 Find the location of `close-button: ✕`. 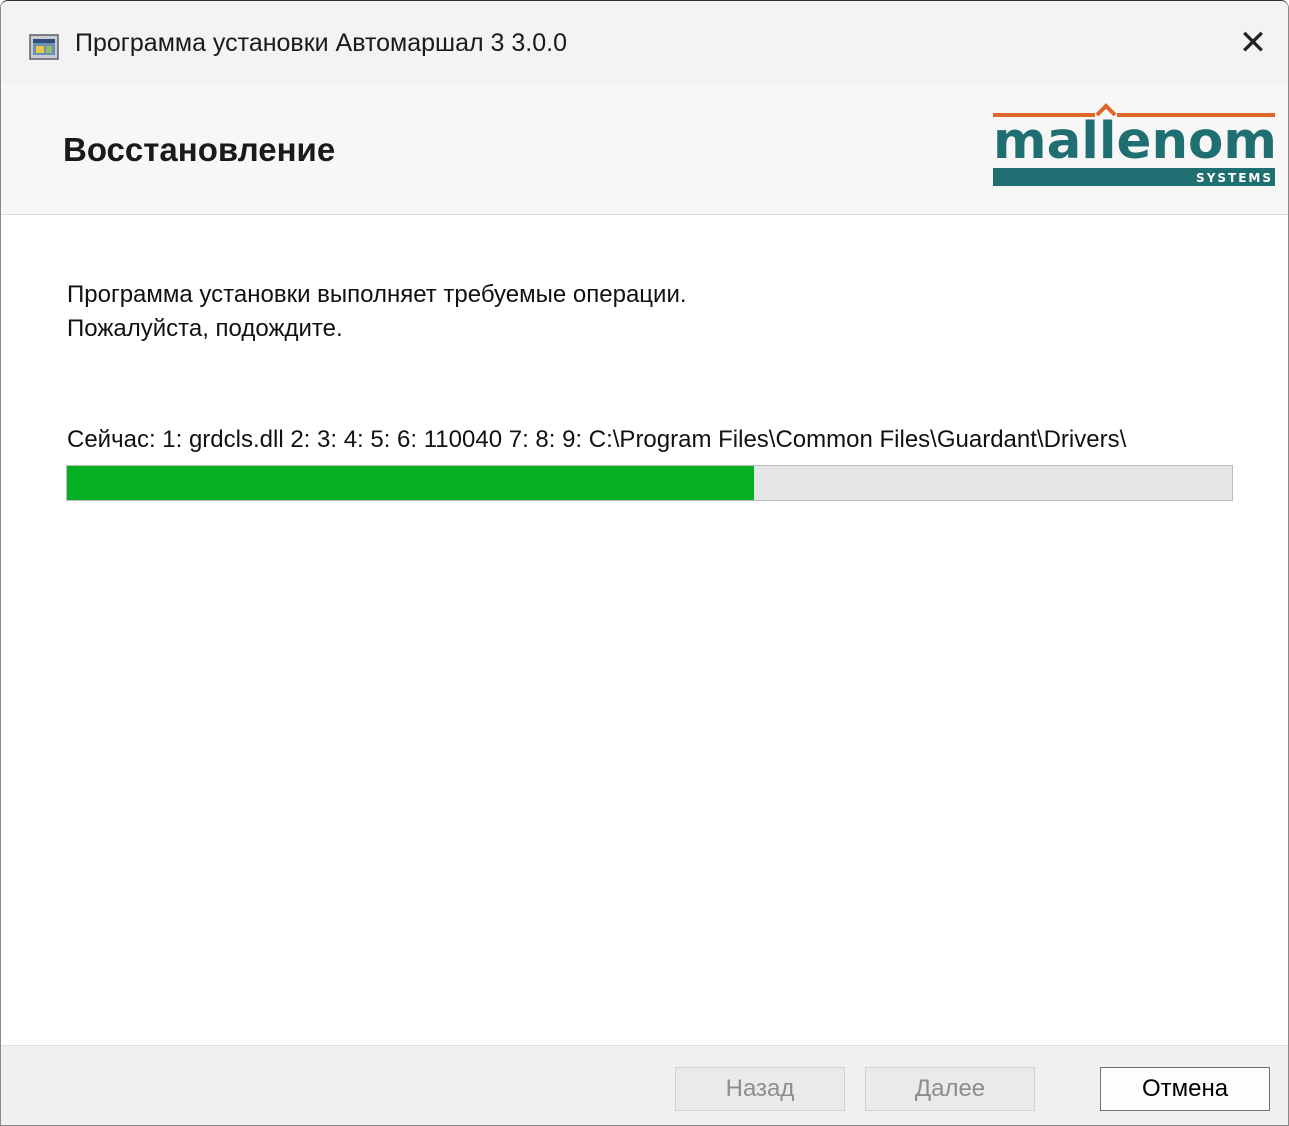

close-button: ✕ is located at coordinates (1253, 43).